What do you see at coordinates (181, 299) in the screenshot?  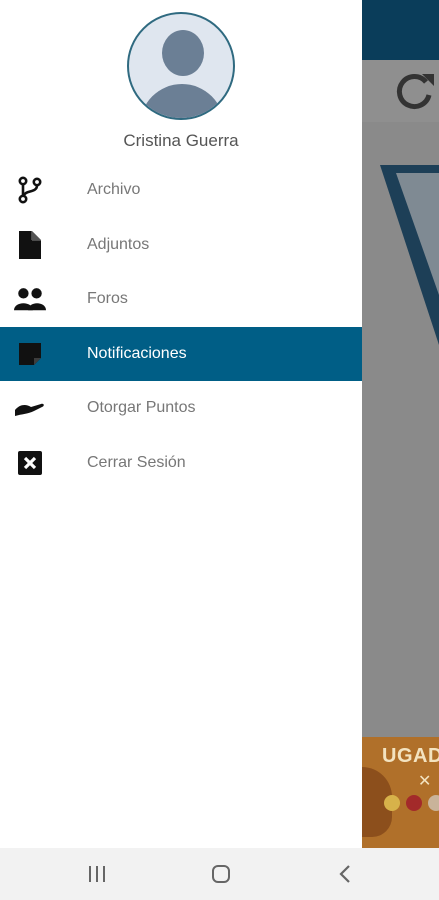 I see `menu-item-foros: Foros` at bounding box center [181, 299].